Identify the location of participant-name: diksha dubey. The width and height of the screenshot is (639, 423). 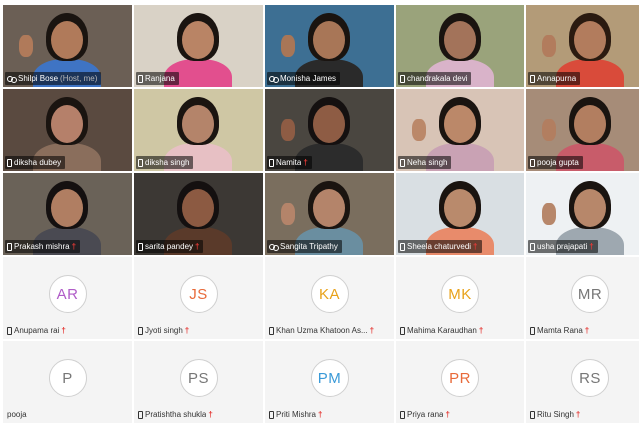
(38, 162).